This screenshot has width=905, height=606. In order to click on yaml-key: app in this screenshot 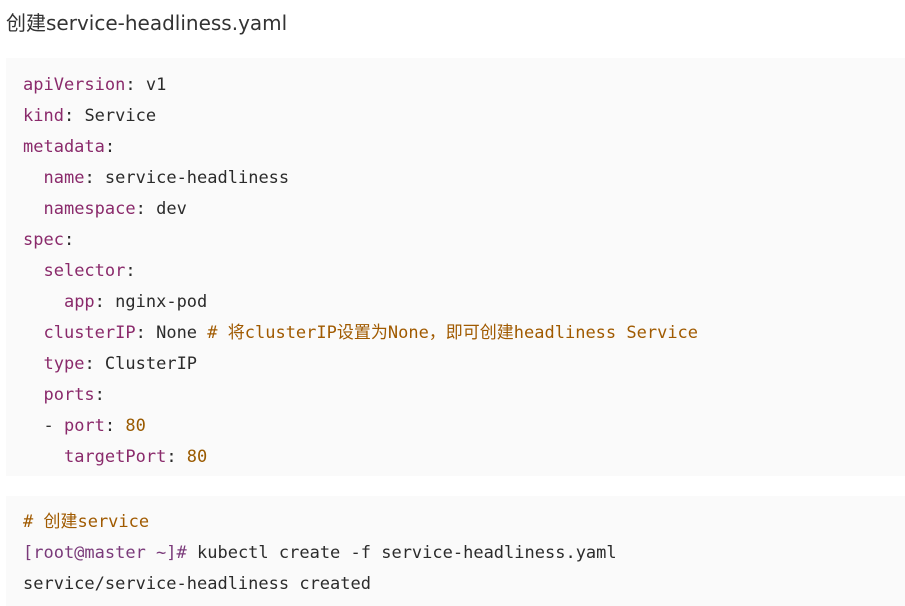, I will do `click(79, 302)`.